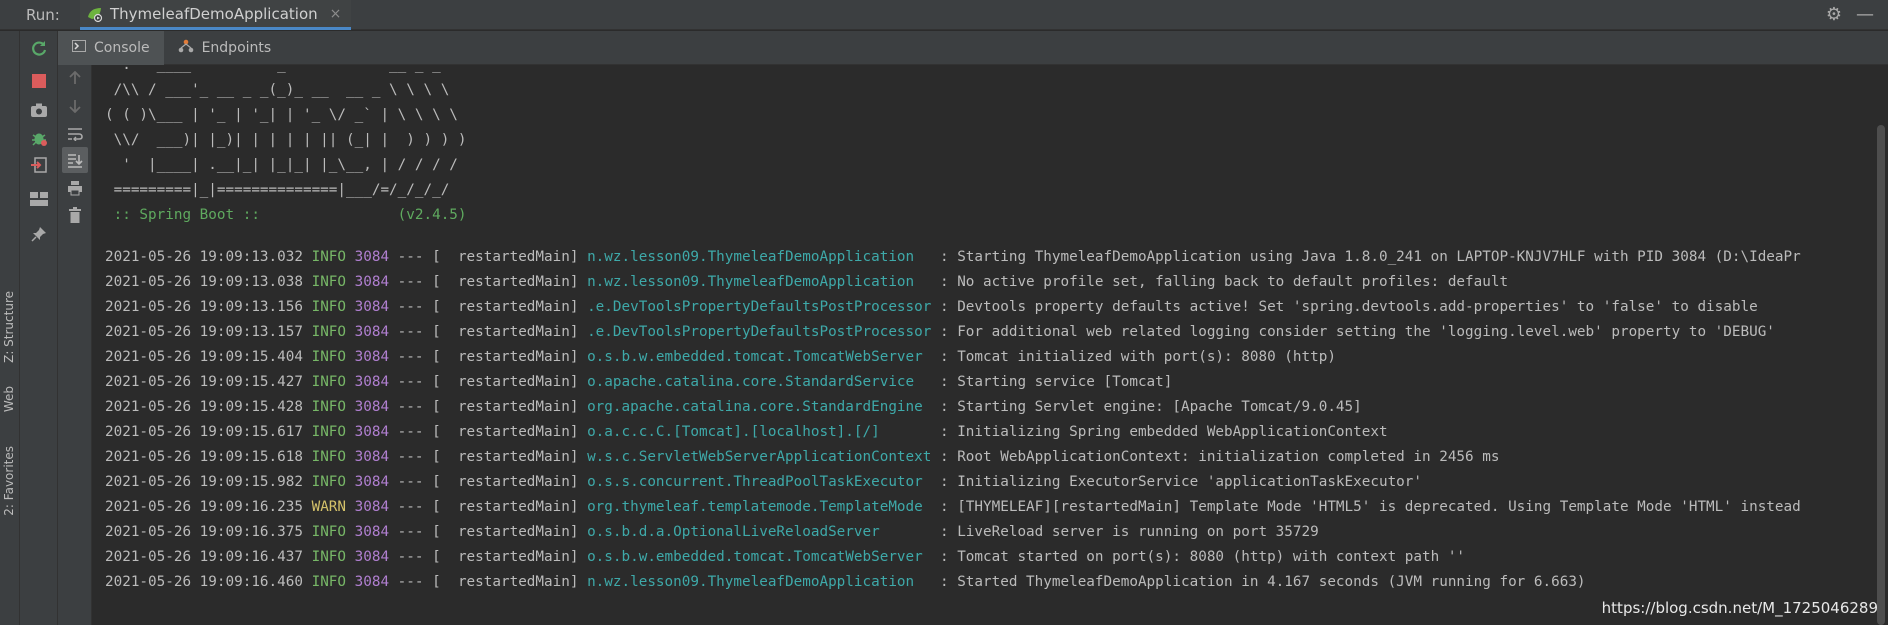  I want to click on log-timestamp: 2021-05-26 19:09:13.157, so click(204, 332).